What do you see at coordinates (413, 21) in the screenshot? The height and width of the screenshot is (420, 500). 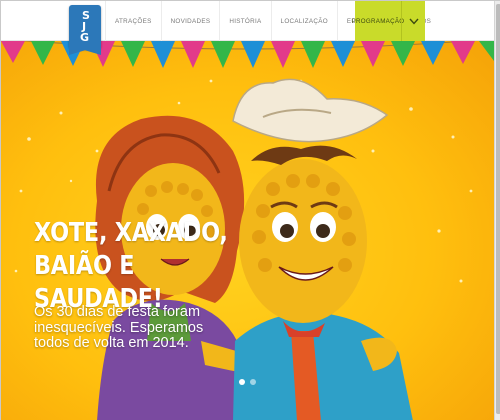 I see `chevron-down-icon` at bounding box center [413, 21].